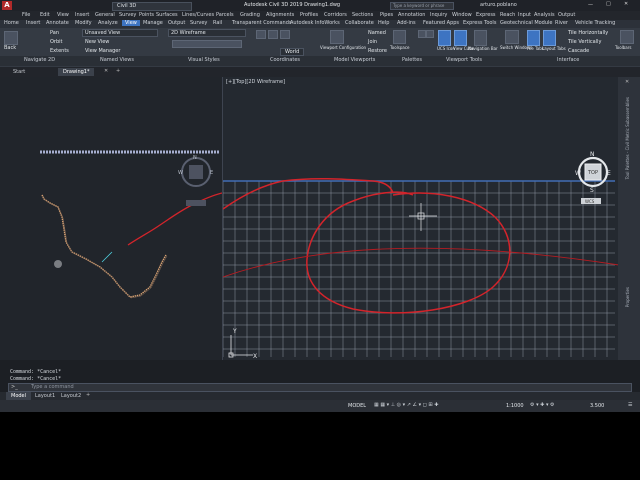 The width and height of the screenshot is (640, 480). Describe the element at coordinates (627, 82) in the screenshot. I see `sidebar-close-icon: ✕` at that location.